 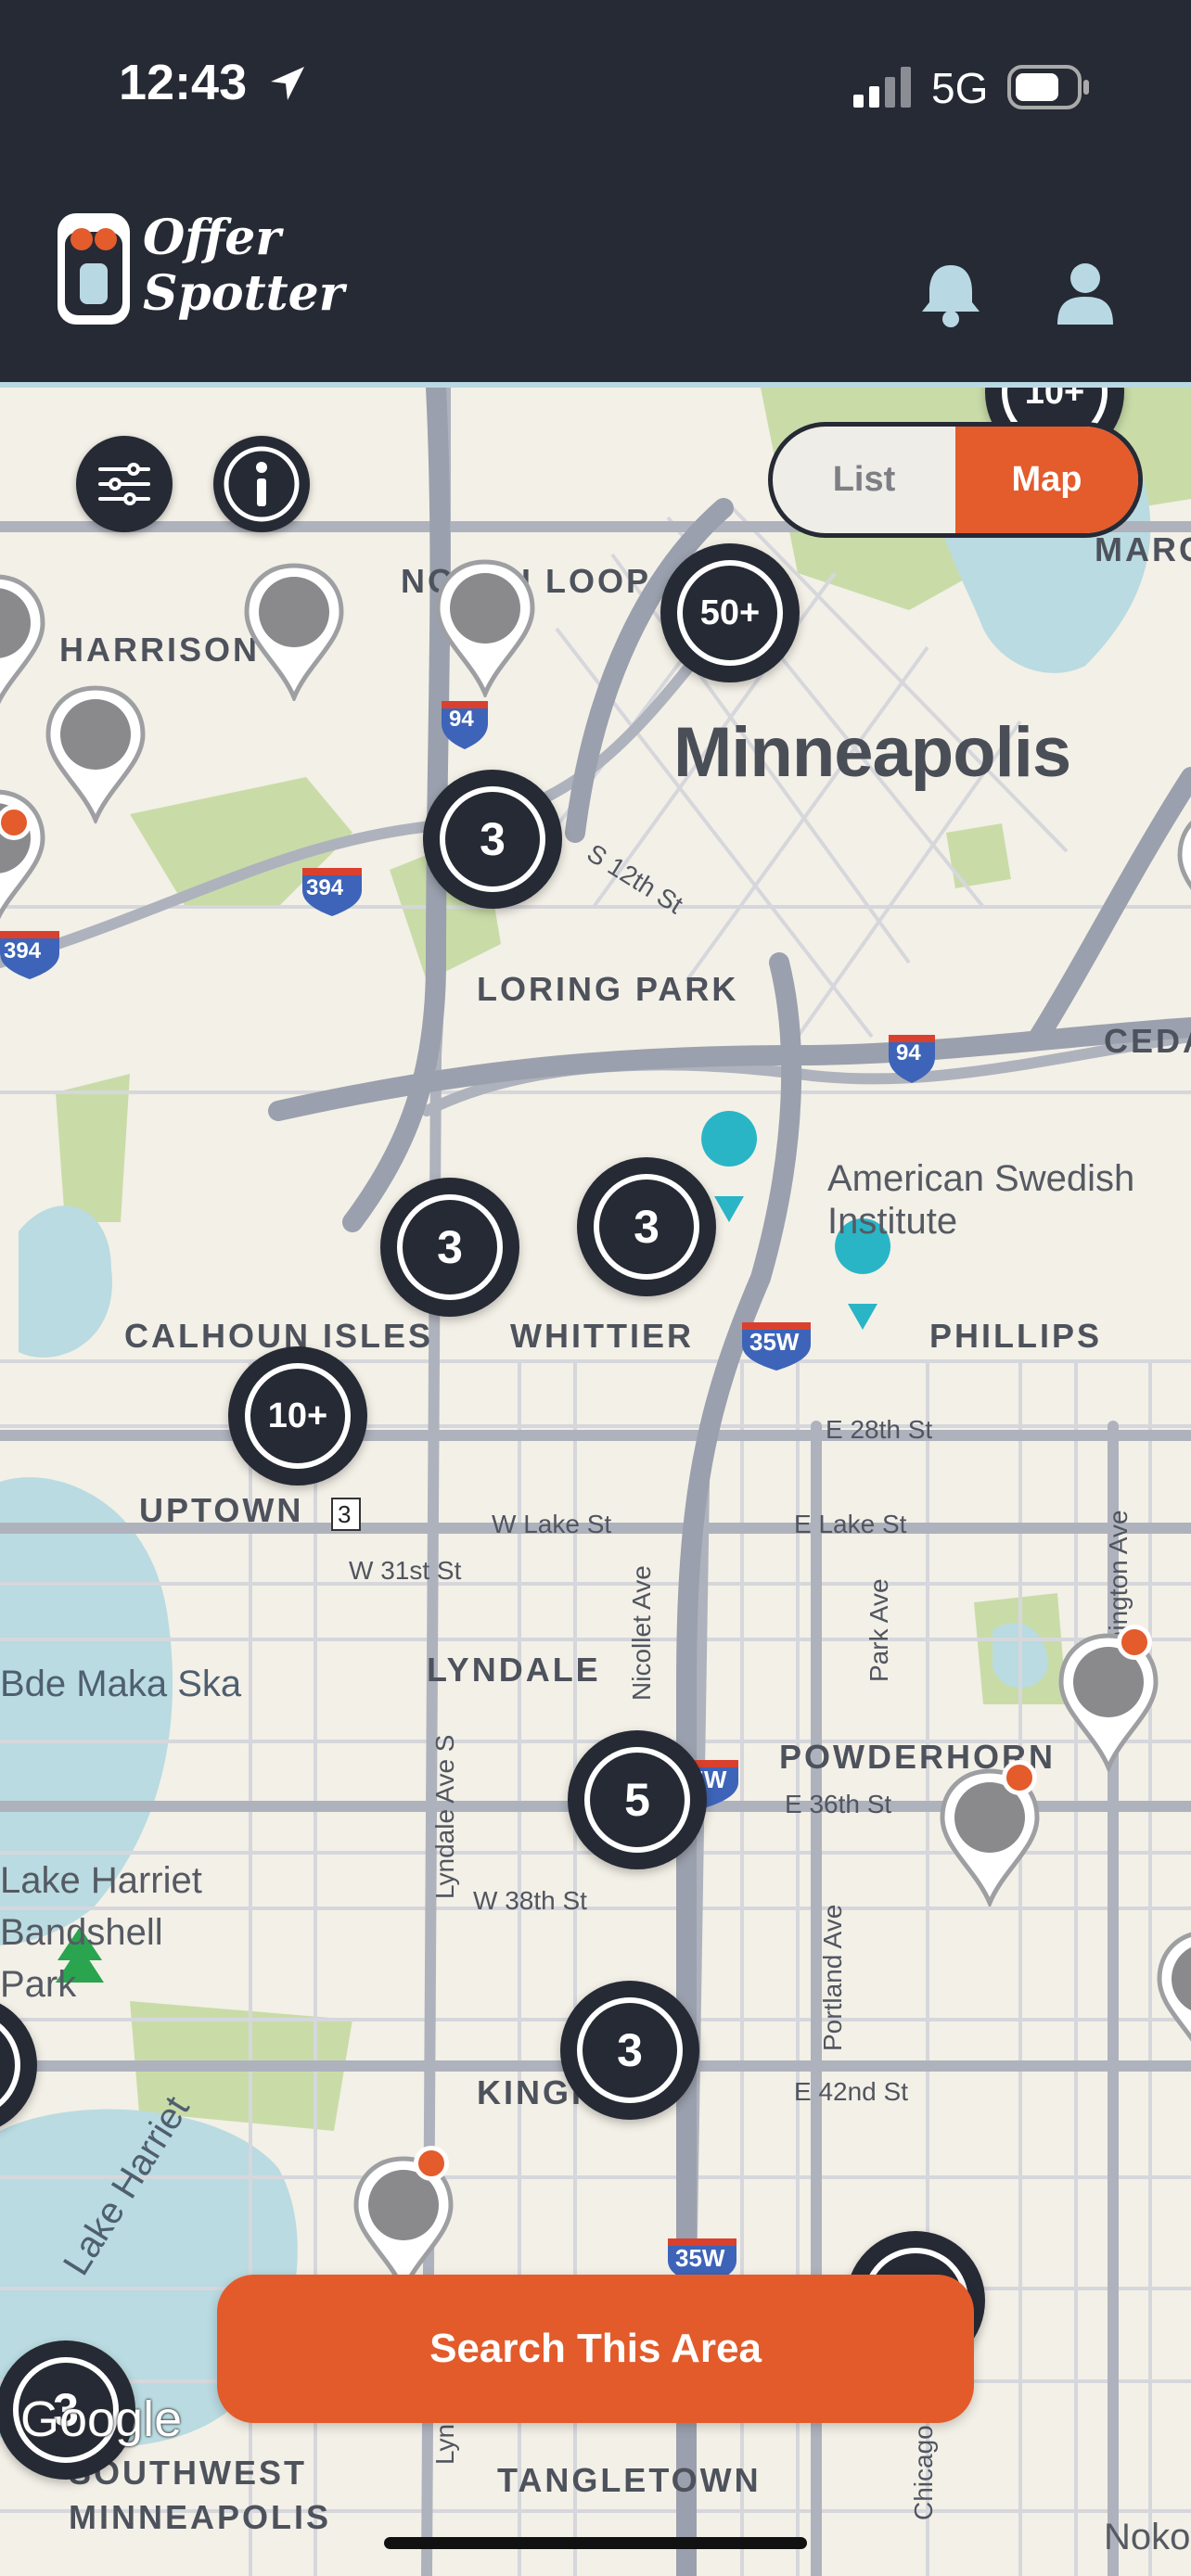 I want to click on street-e-36th: E 36th St, so click(x=838, y=1804).